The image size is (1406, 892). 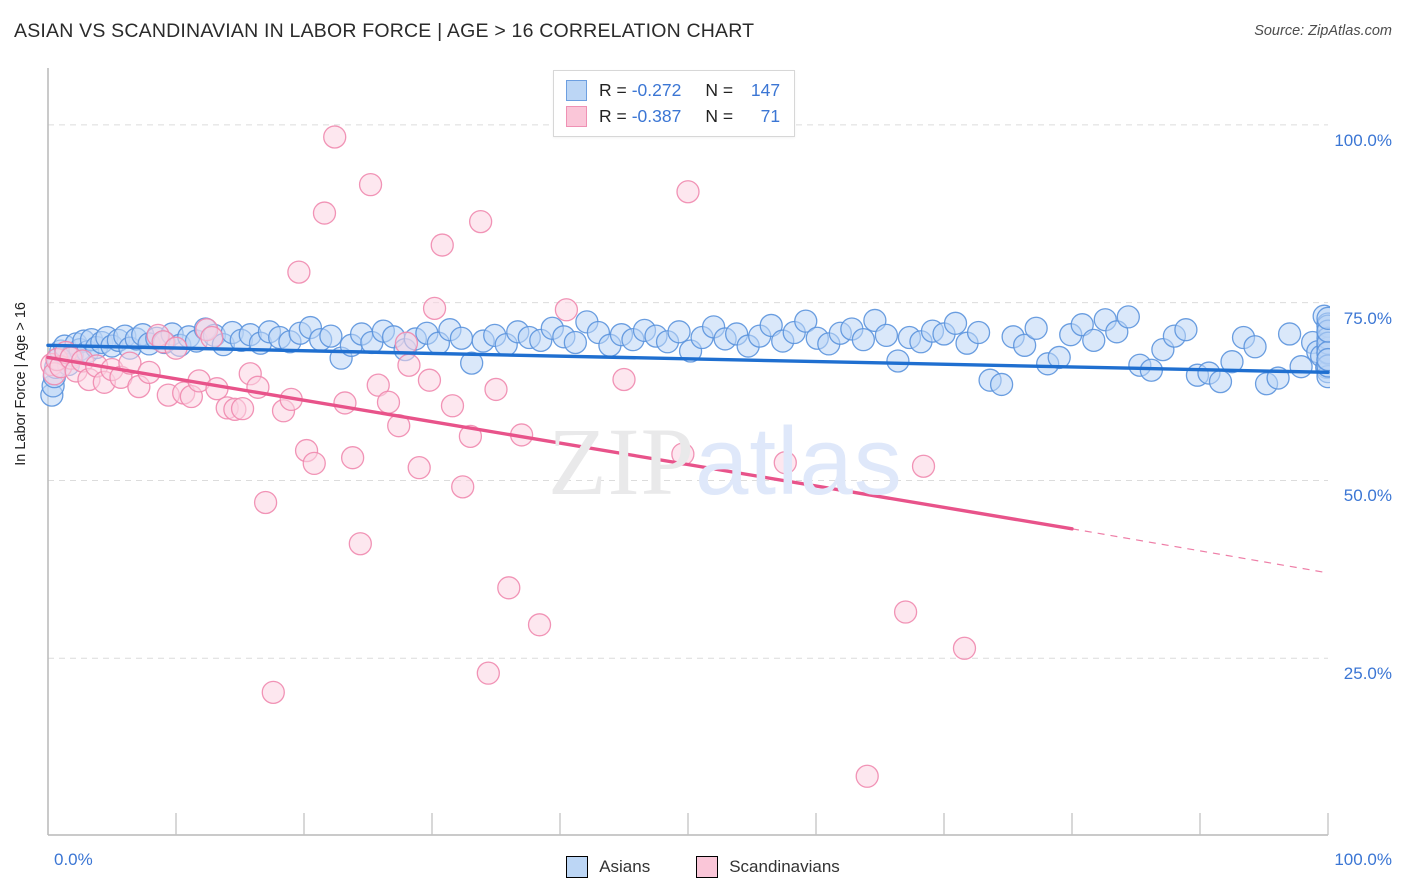 I want to click on legend-item-asians: Asians, so click(x=608, y=867).